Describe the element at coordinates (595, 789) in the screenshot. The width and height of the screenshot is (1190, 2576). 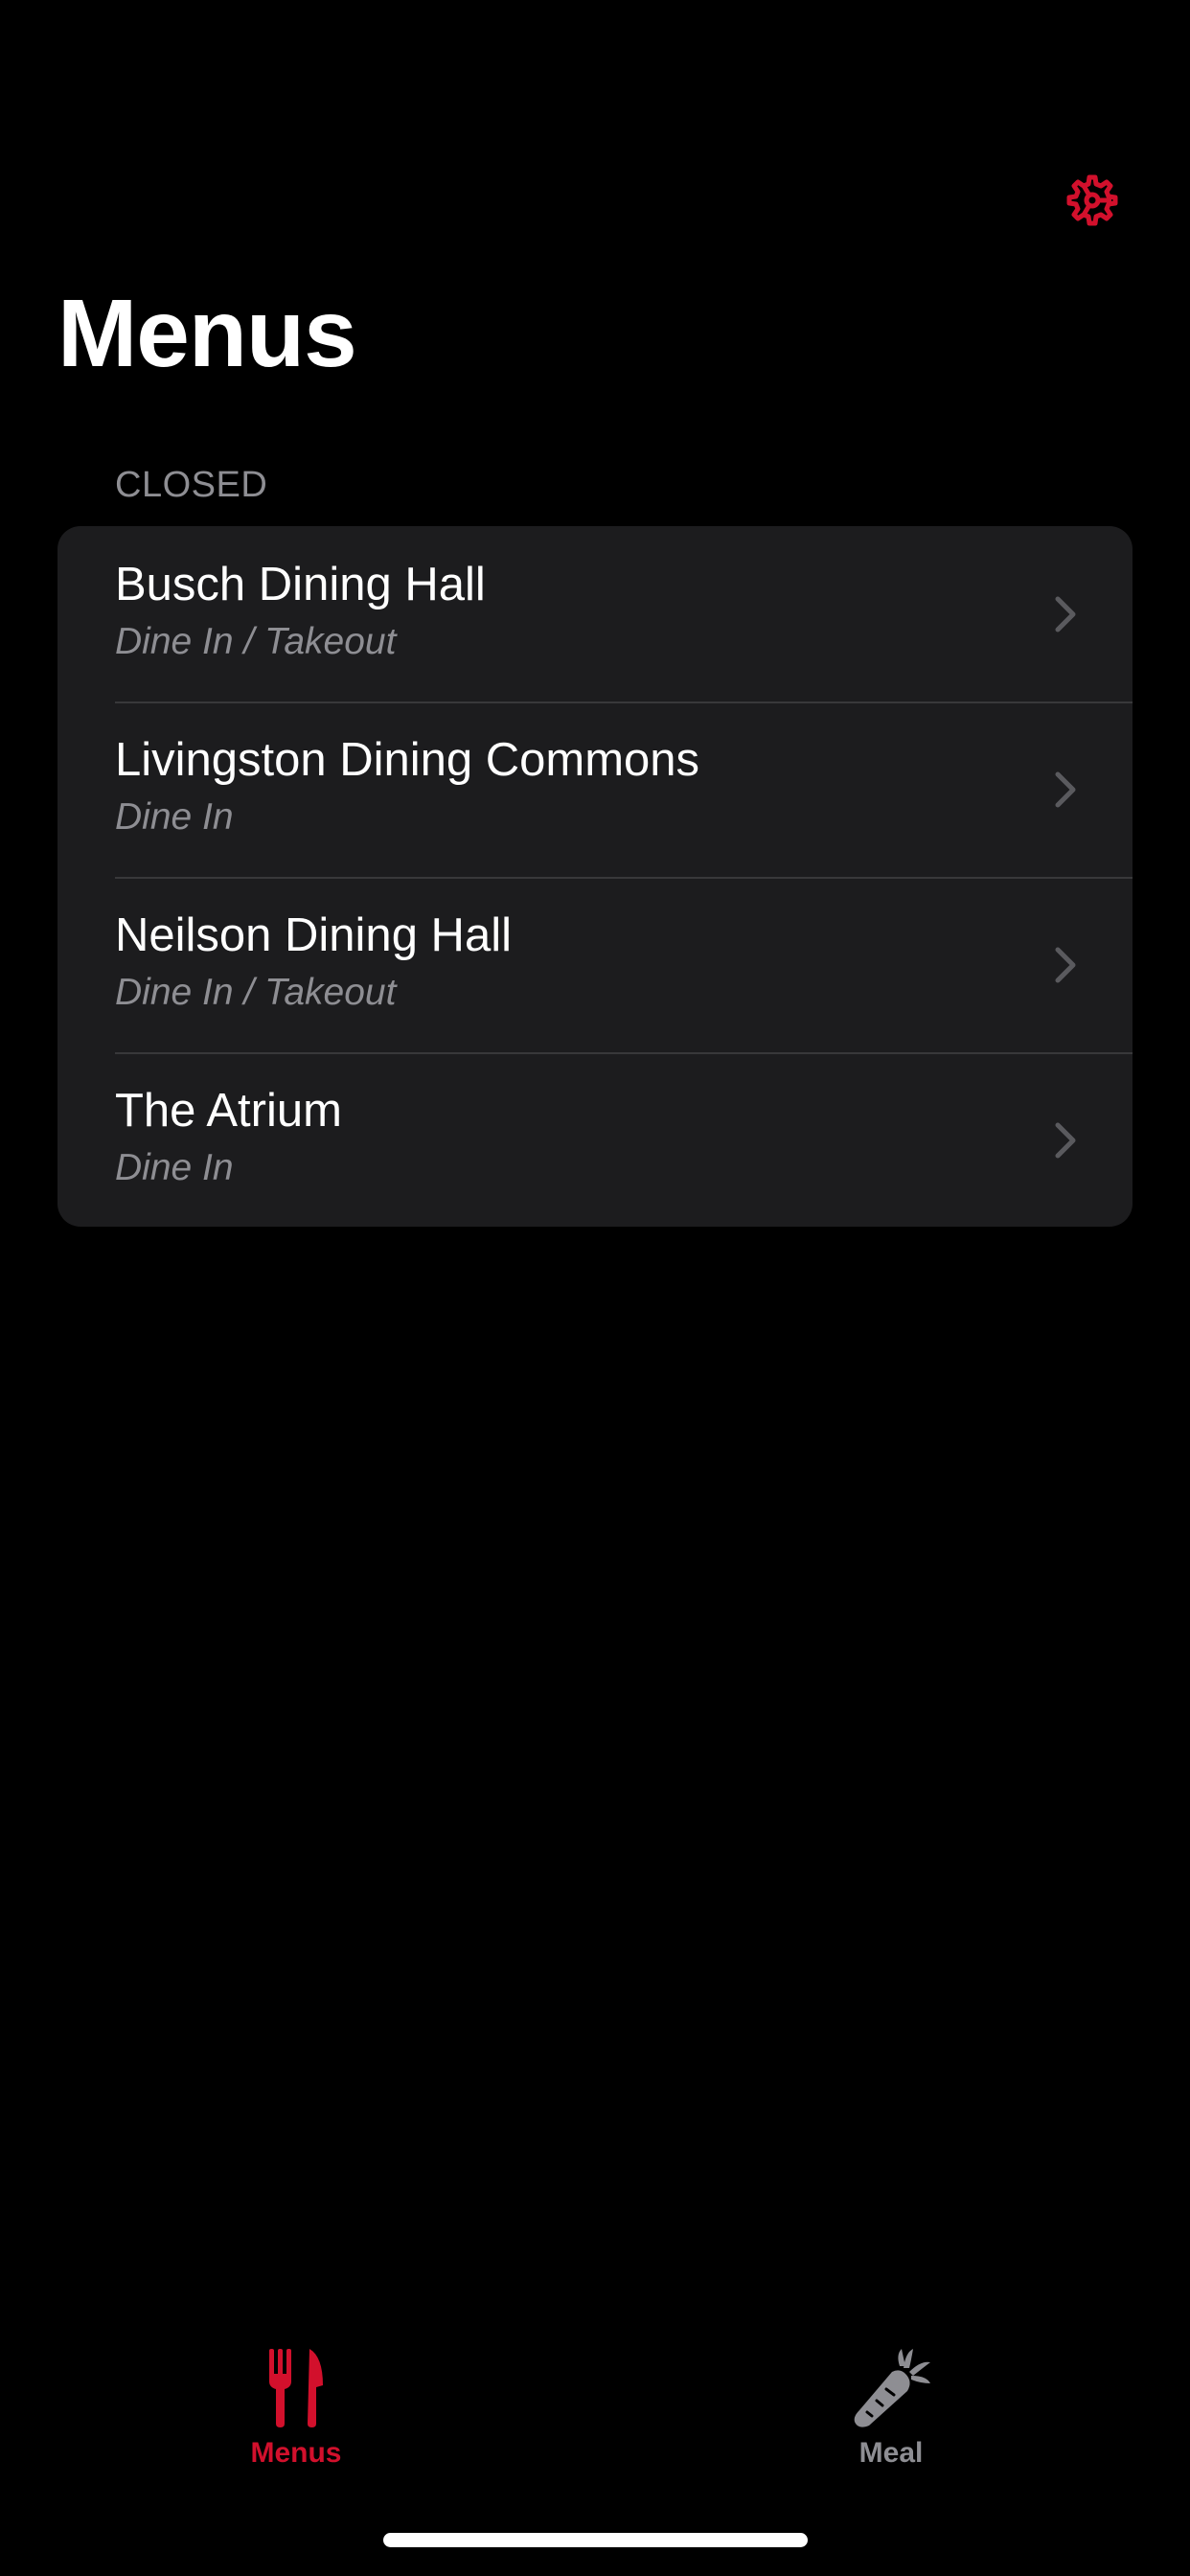
I see `dining-hall-row-livingston: Livingston Dining Commons Dine In` at that location.